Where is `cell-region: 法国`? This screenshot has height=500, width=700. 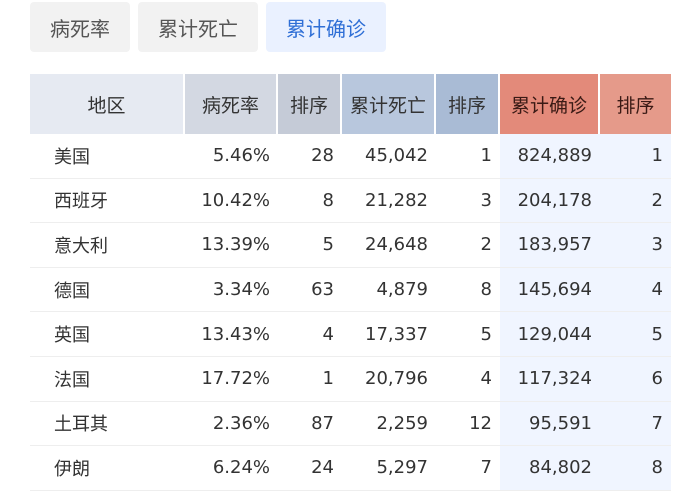
cell-region: 法国 is located at coordinates (72, 380).